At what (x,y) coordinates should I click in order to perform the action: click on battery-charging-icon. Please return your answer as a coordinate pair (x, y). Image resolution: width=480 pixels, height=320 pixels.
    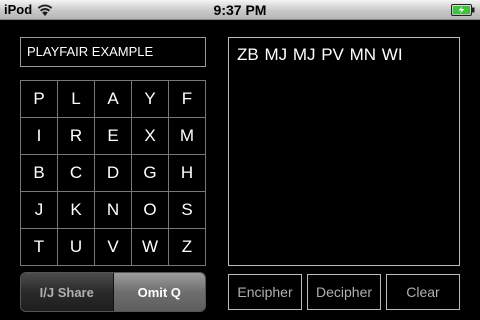
    Looking at the image, I should click on (463, 10).